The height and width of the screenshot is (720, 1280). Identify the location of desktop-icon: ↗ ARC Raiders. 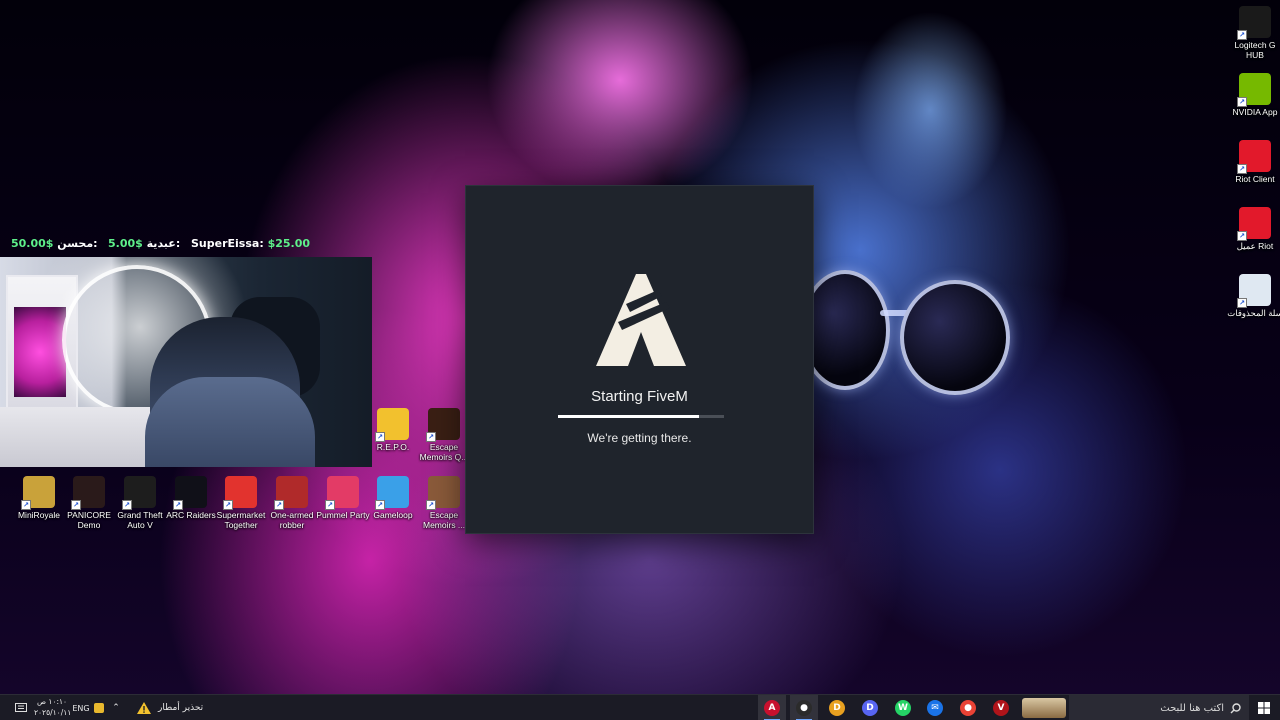
(191, 498).